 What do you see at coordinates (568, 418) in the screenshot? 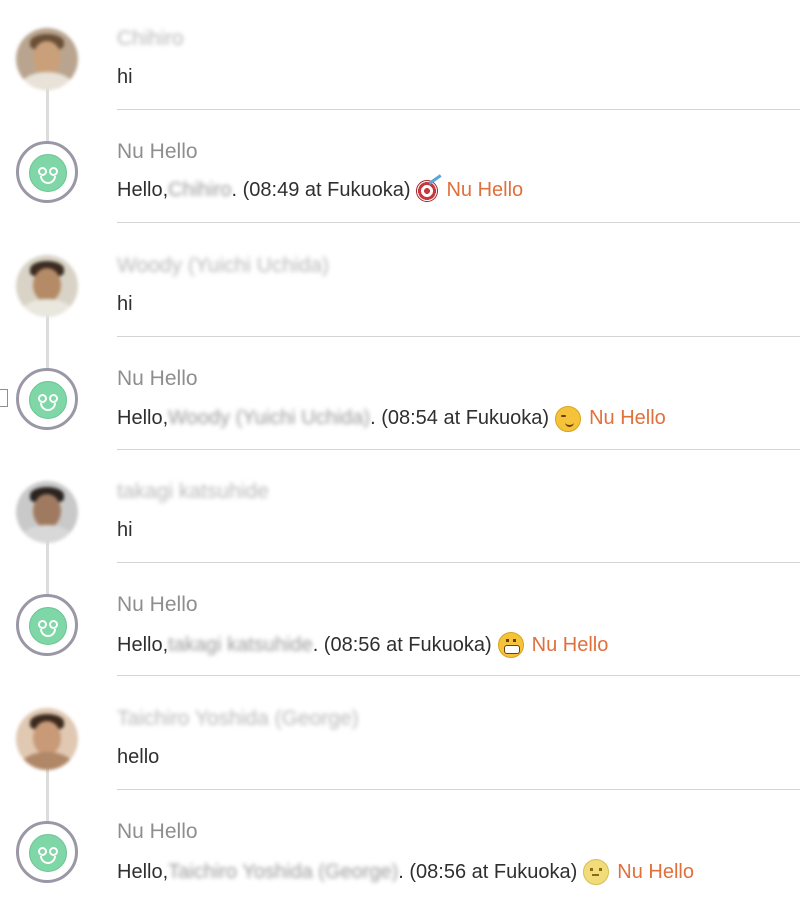
I see `smirk-emoji-icon` at bounding box center [568, 418].